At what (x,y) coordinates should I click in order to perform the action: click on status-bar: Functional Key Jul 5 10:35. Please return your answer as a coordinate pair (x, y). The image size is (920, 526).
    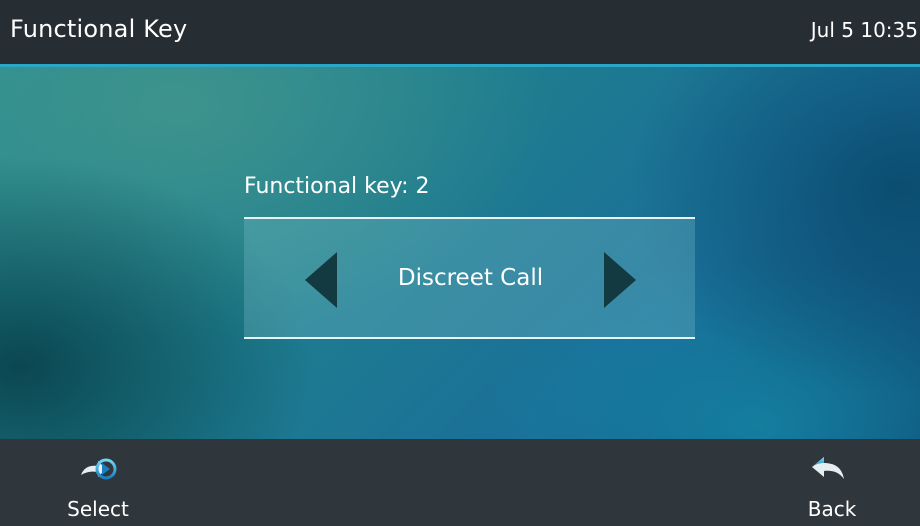
    Looking at the image, I should click on (460, 33).